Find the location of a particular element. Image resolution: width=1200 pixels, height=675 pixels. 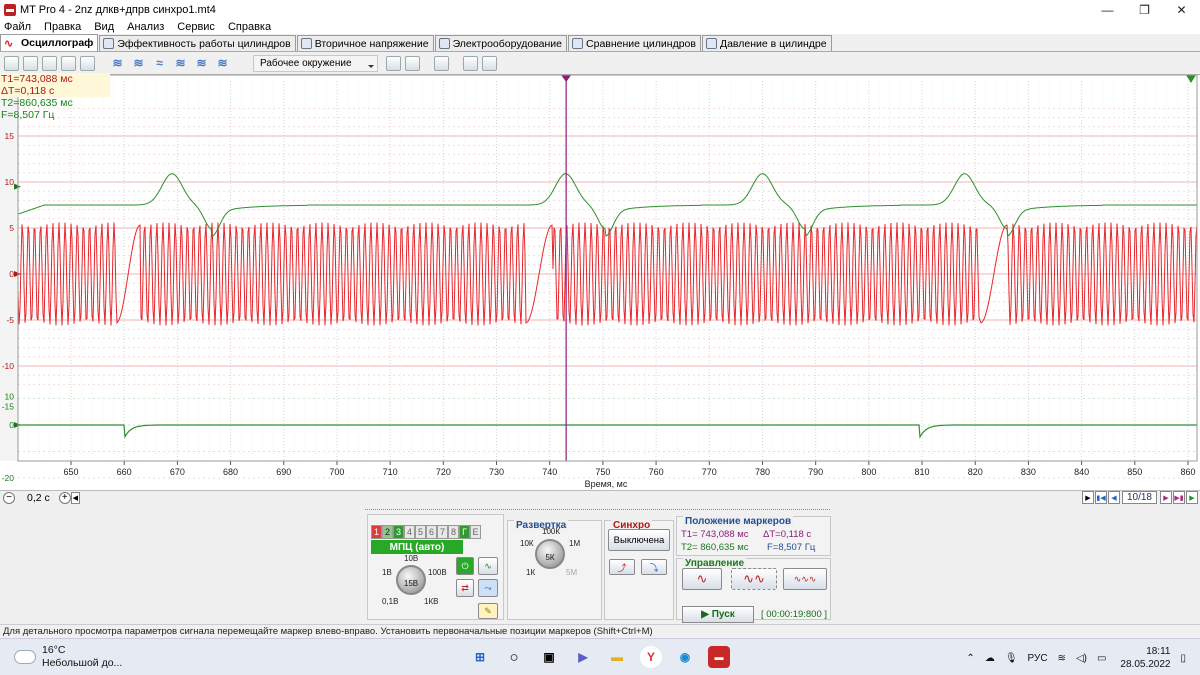

channel-5: 5 is located at coordinates (420, 532).